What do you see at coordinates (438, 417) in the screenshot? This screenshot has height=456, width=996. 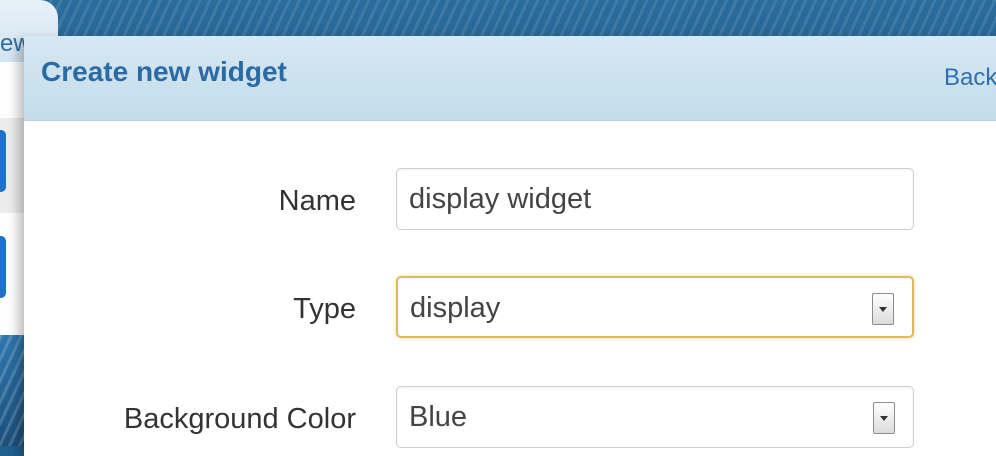 I see `background-color-select-value: Blue` at bounding box center [438, 417].